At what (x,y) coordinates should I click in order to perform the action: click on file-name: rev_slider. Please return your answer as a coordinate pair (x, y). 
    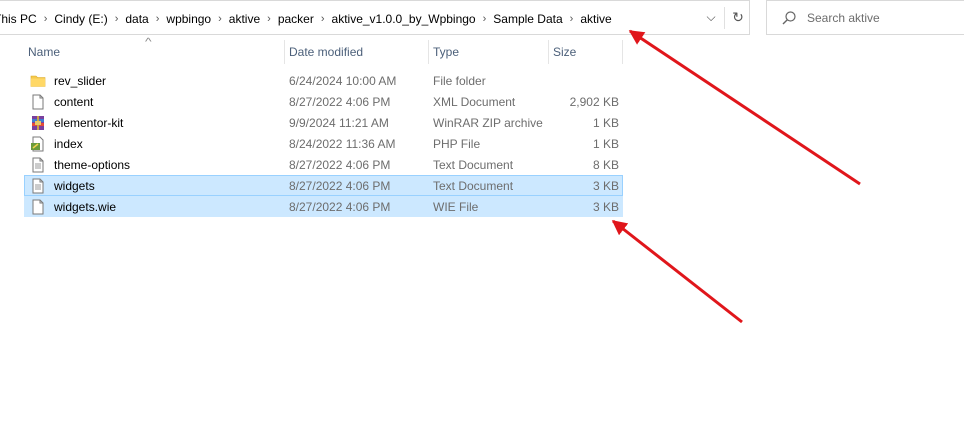
    Looking at the image, I should click on (80, 80).